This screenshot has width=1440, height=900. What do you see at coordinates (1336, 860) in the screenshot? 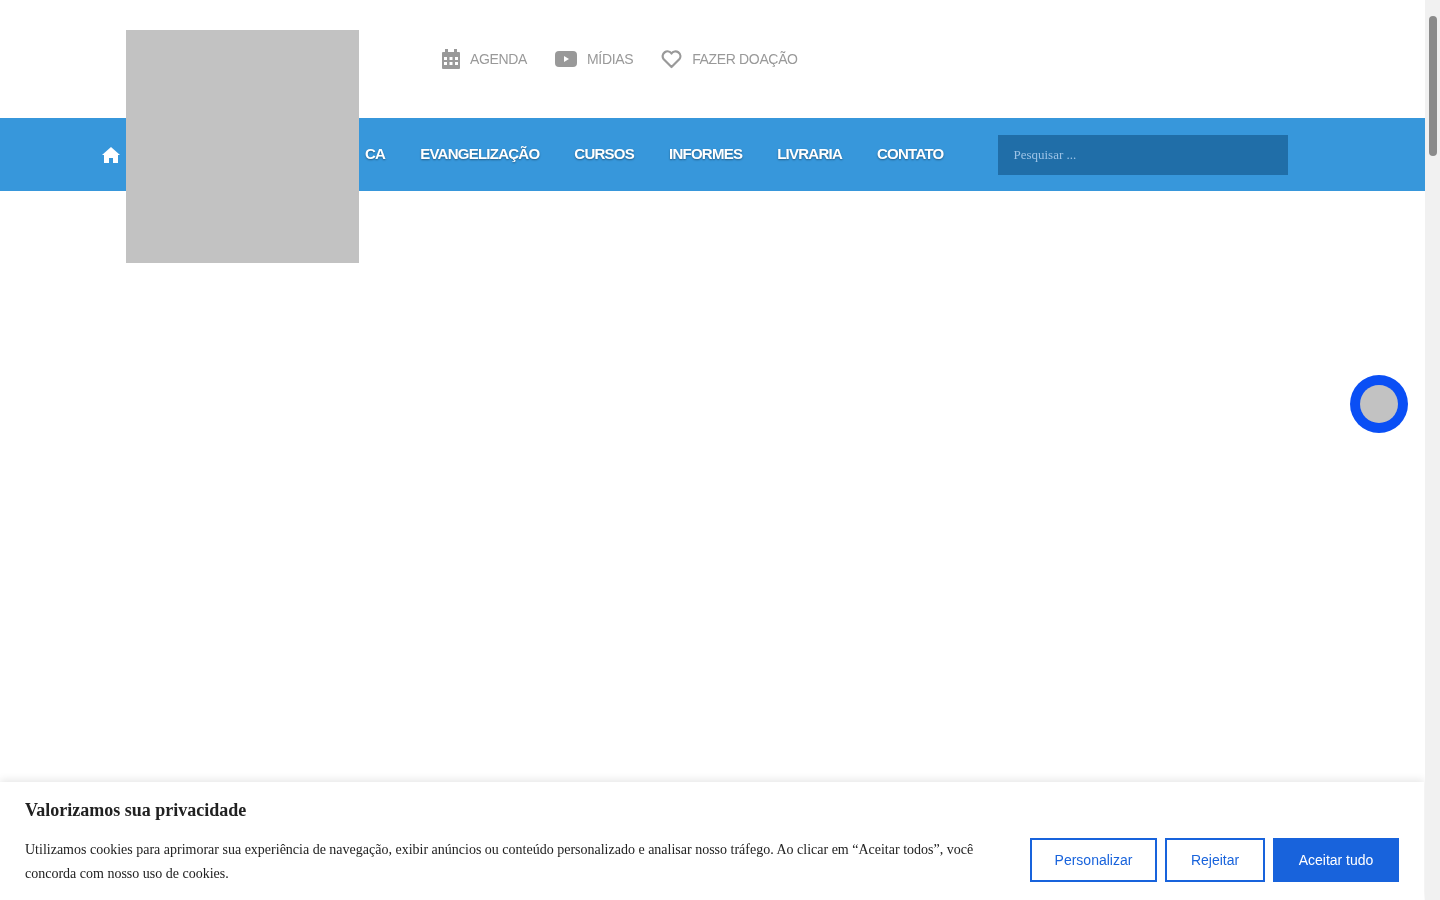
I see `cookie-button: Aceitar tudo` at bounding box center [1336, 860].